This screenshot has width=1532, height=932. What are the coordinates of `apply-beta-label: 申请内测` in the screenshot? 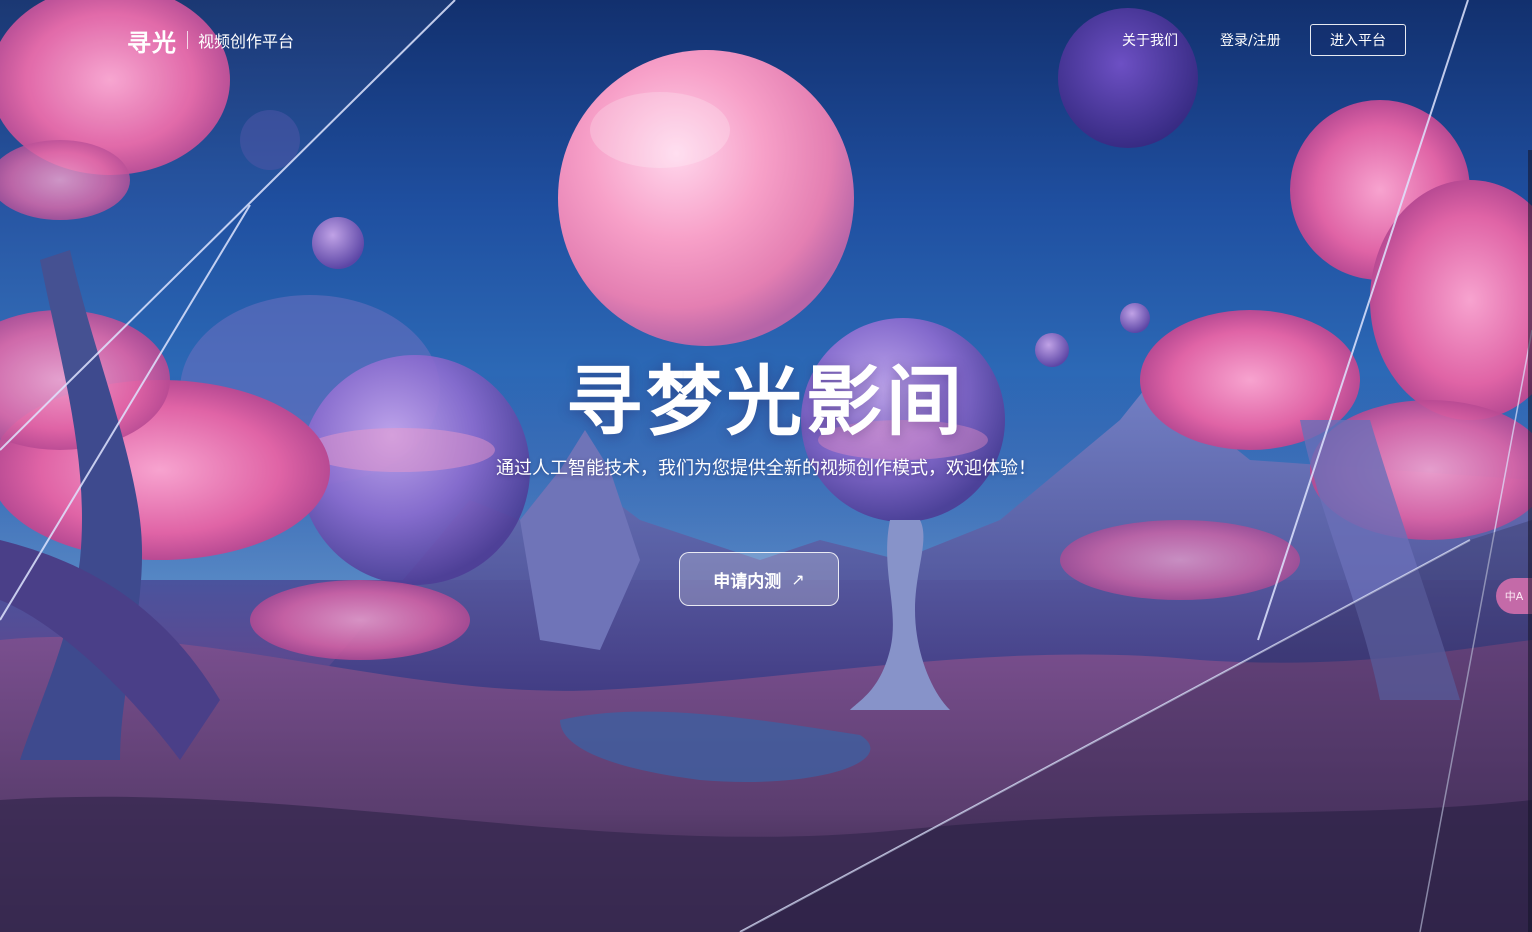 It's located at (747, 581).